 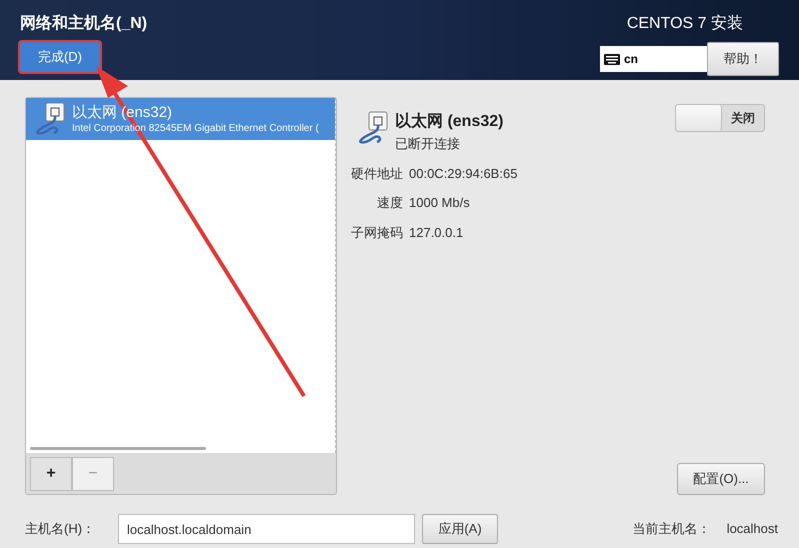 I want to click on property-value: 127.0.0.1, so click(x=436, y=233).